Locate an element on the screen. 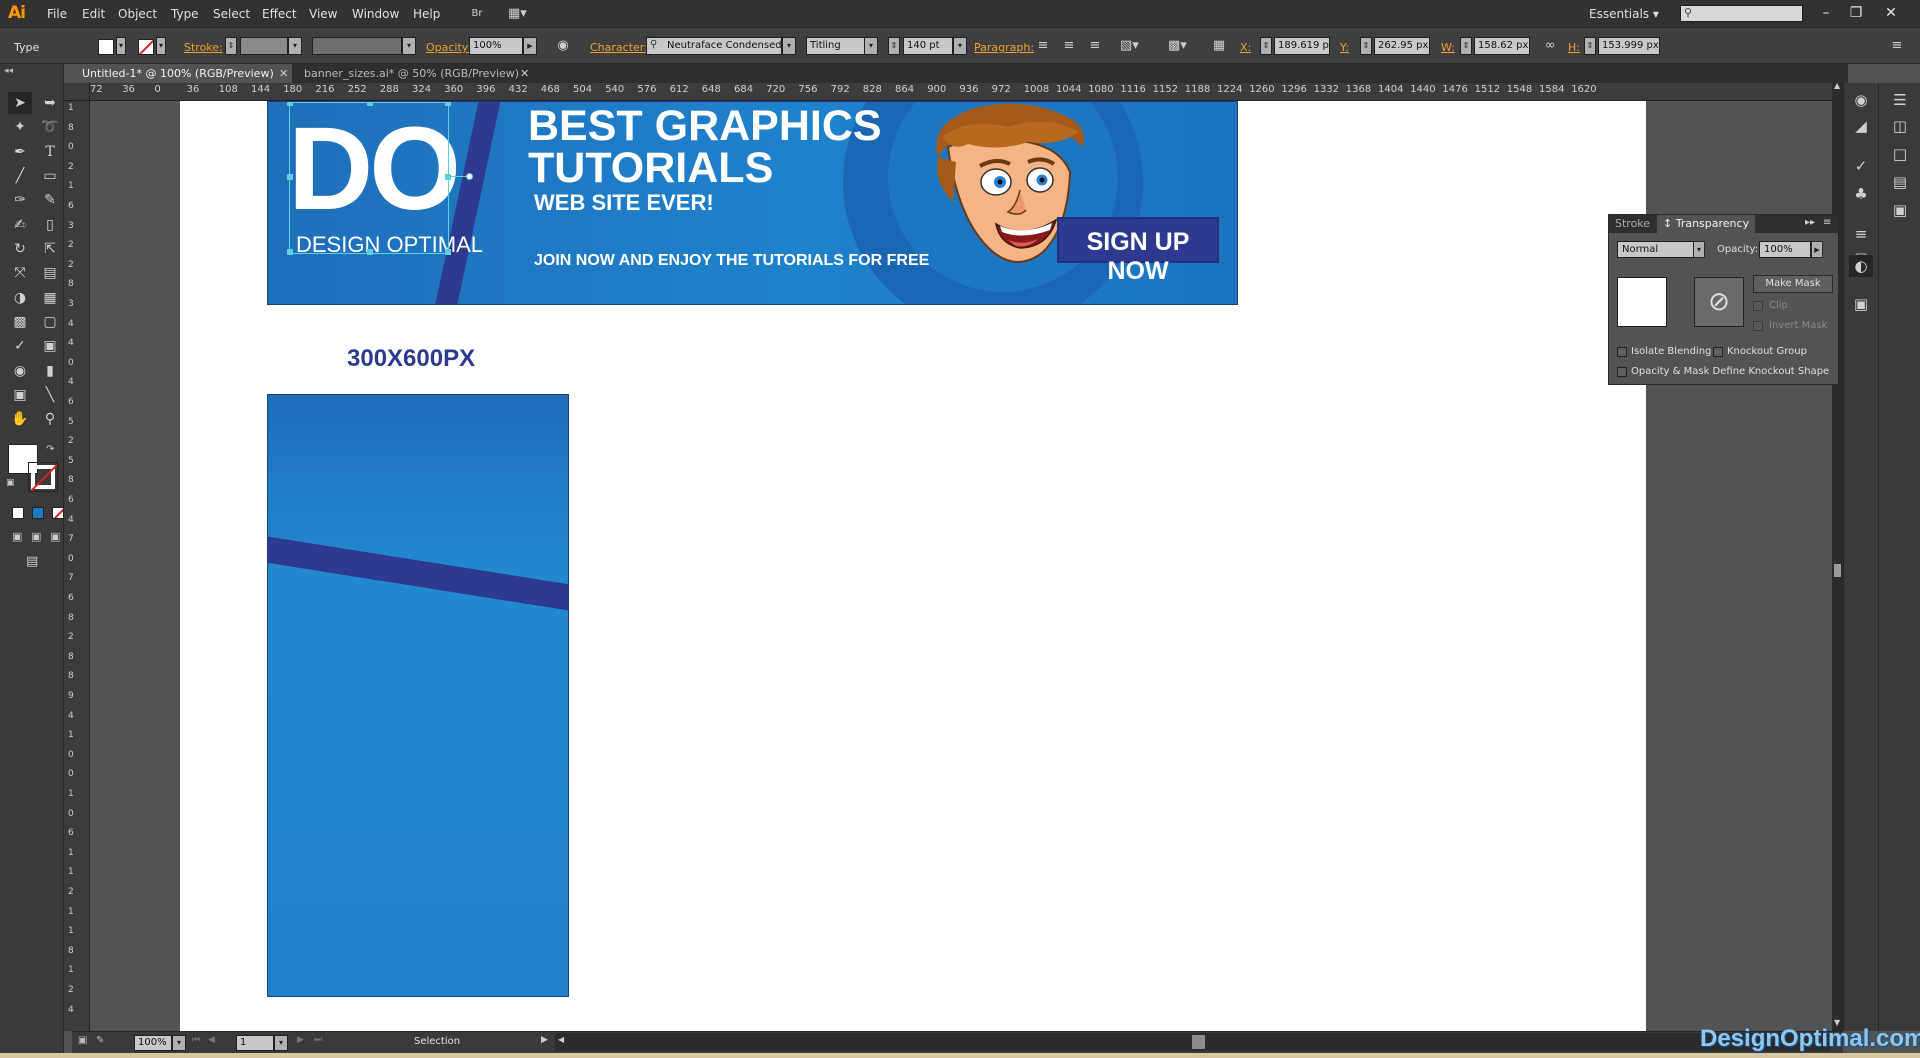  tab-stroke: Stroke is located at coordinates (1632, 224).